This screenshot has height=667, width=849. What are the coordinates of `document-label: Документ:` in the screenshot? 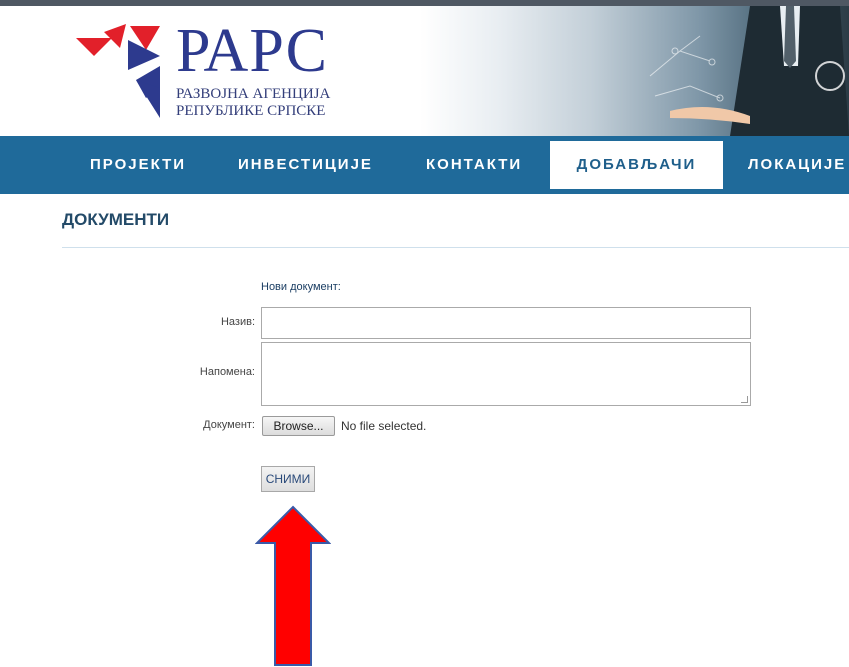 It's located at (229, 425).